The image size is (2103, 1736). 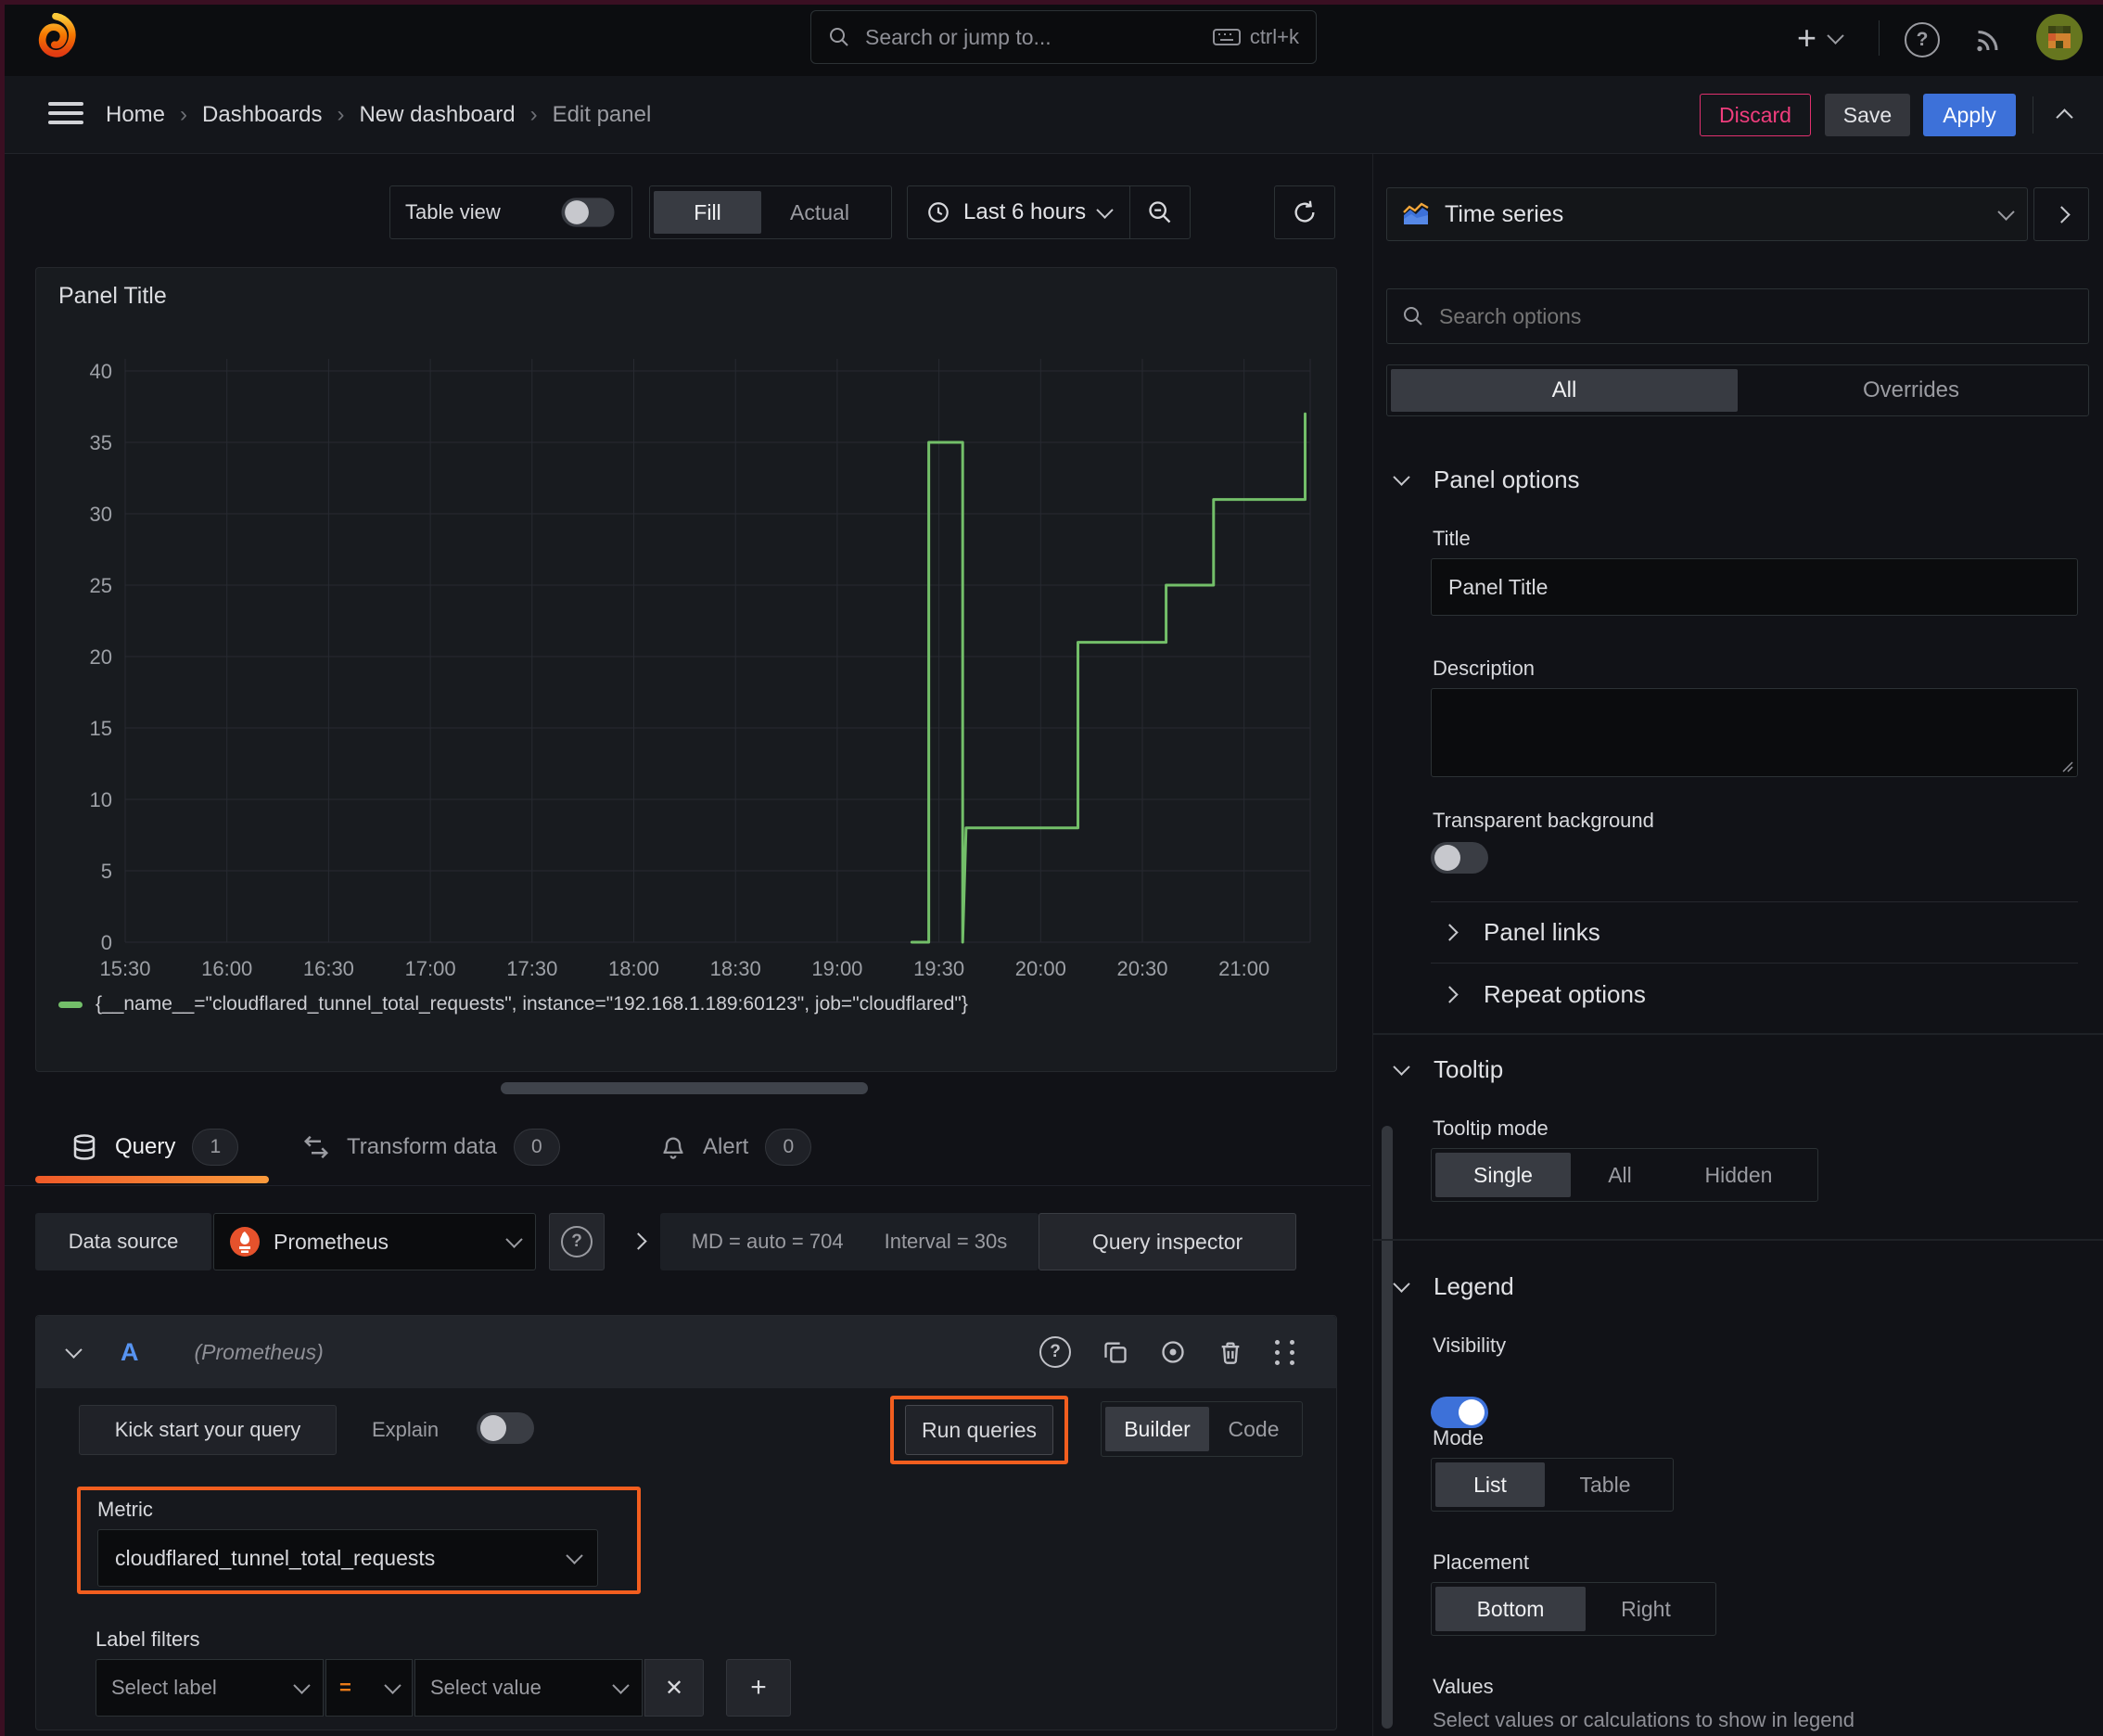 What do you see at coordinates (2066, 766) in the screenshot?
I see `resize-handle-icon` at bounding box center [2066, 766].